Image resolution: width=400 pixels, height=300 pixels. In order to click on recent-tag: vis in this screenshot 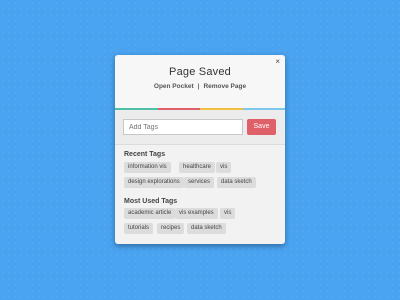, I will do `click(224, 167)`.